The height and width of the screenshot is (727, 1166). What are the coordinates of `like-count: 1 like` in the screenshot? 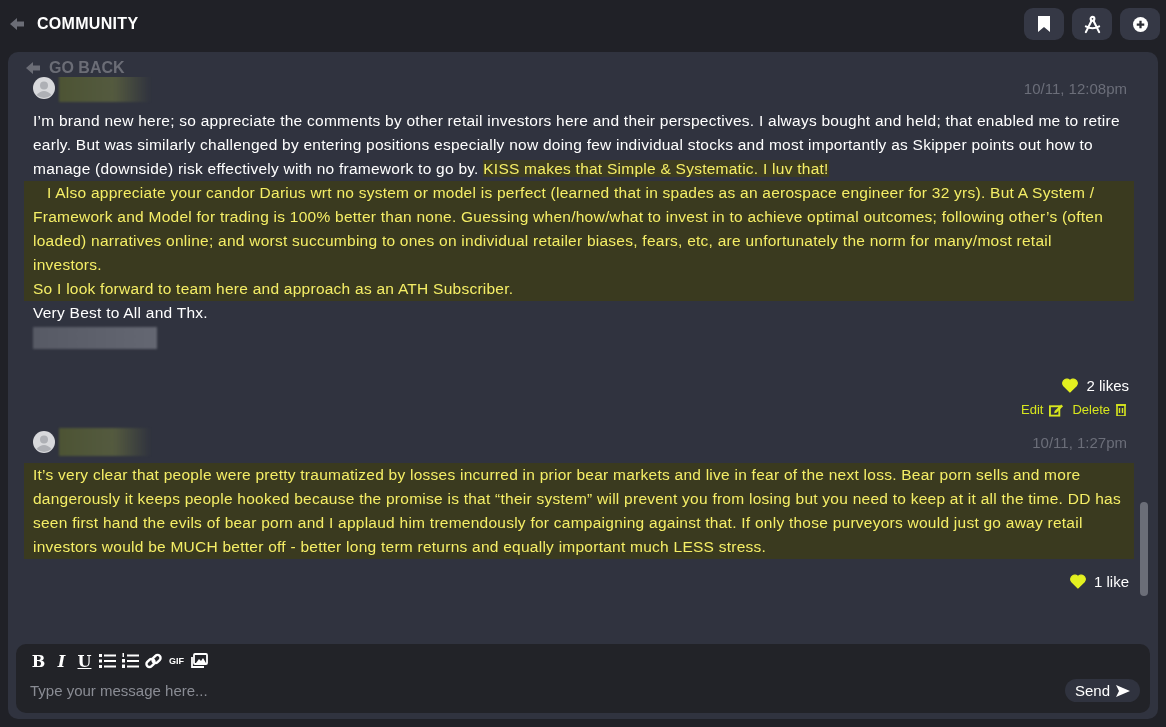 It's located at (1111, 581).